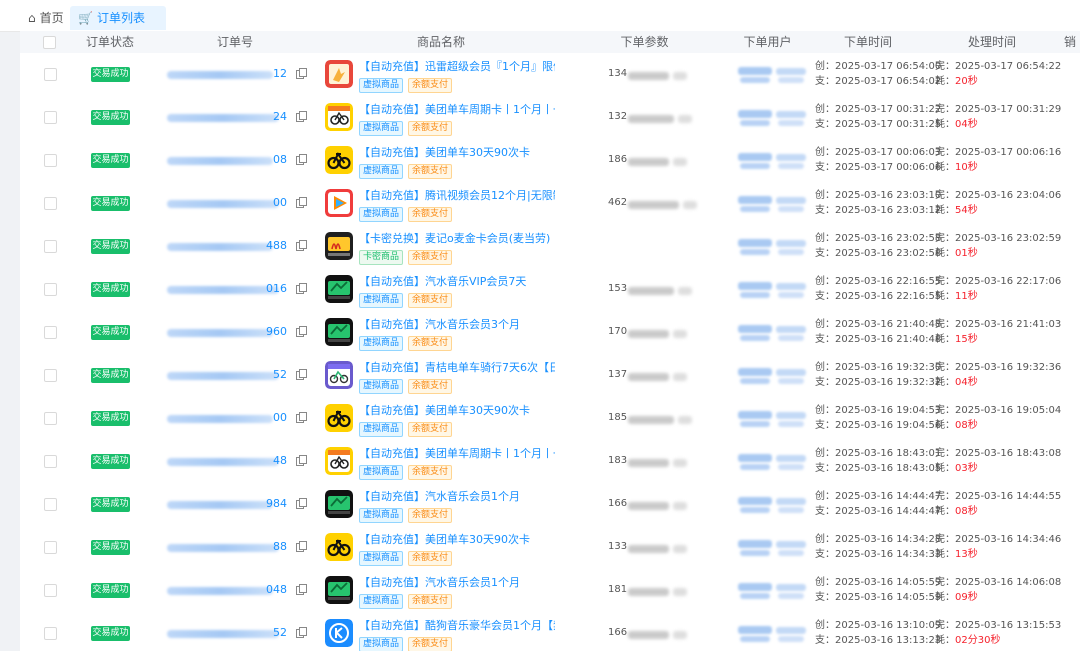 The image size is (1080, 651). Describe the element at coordinates (457, 238) in the screenshot. I see `product-name-link: 【卡密兑换】麦记o麦金卡会员(麦当劳)『1个月』` at that location.